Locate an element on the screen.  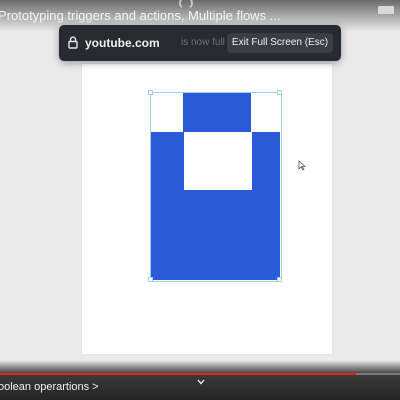
lock-icon is located at coordinates (73, 42).